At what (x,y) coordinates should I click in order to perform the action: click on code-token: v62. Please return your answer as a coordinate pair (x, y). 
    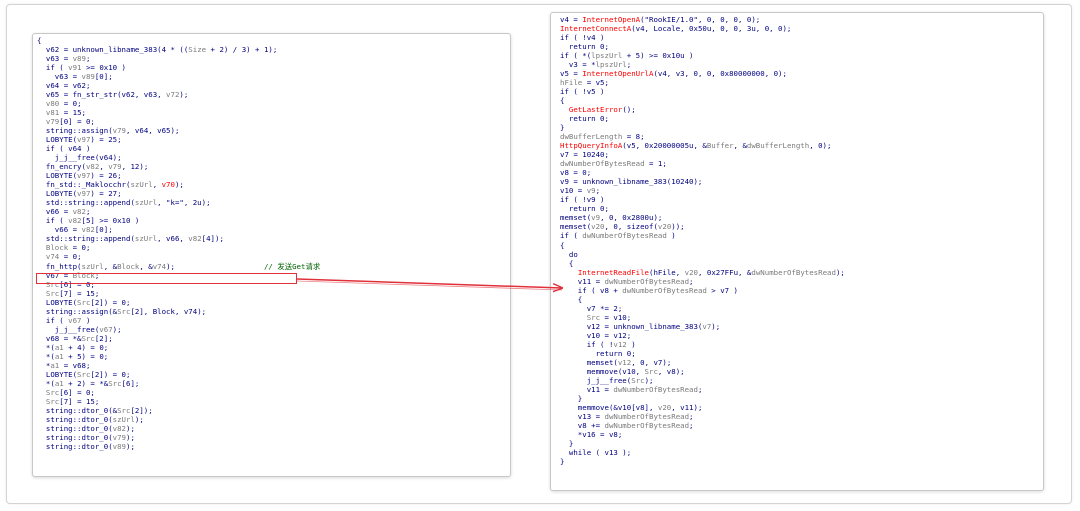
    Looking at the image, I should click on (79, 86).